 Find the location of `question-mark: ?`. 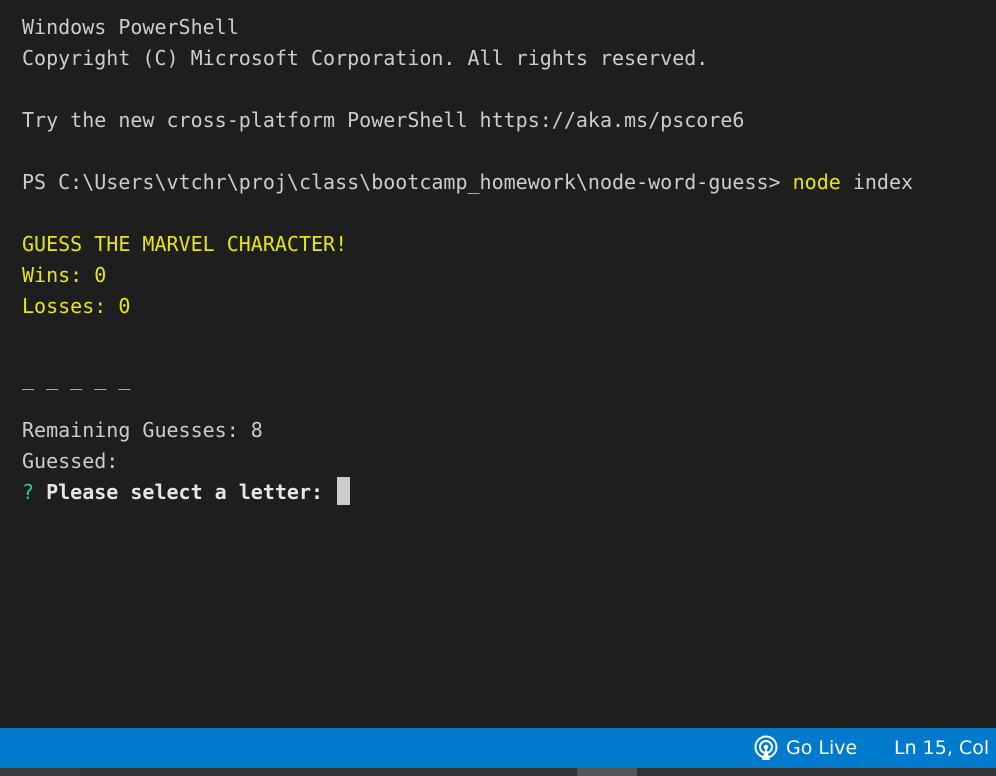

question-mark: ? is located at coordinates (28, 492).